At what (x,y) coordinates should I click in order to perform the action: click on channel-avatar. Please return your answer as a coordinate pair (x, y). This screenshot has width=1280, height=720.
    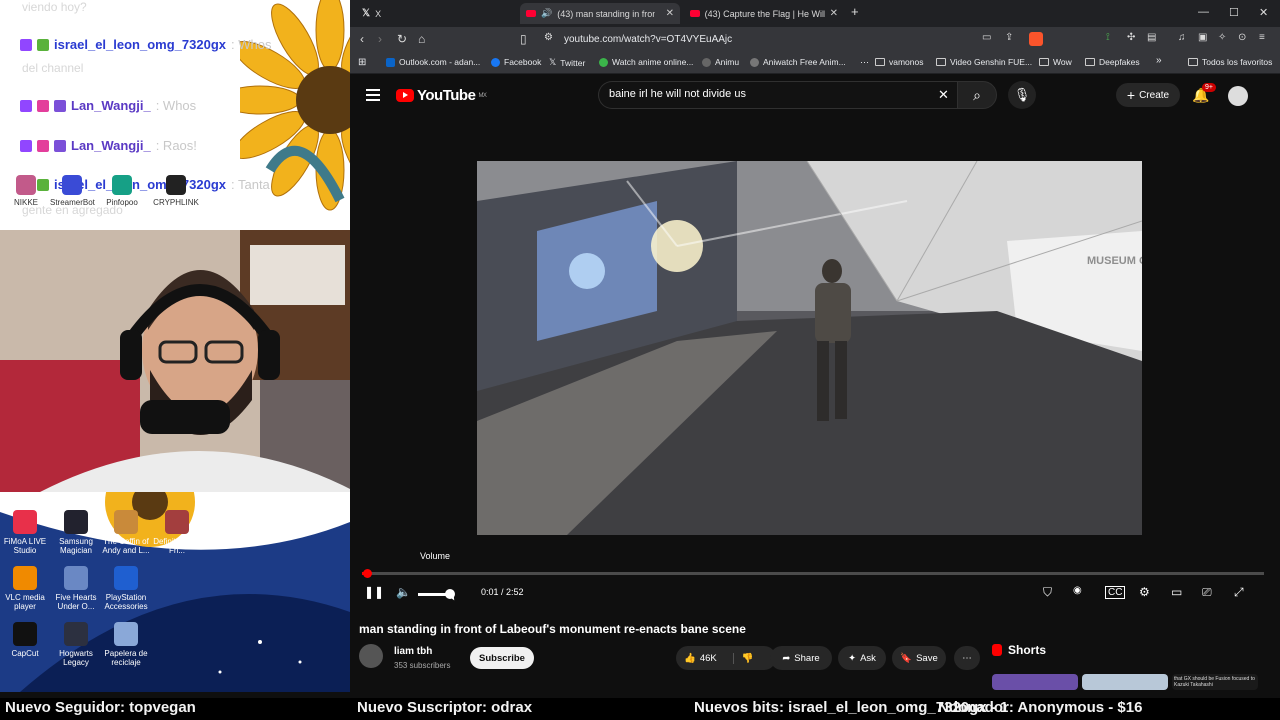
    Looking at the image, I should click on (371, 656).